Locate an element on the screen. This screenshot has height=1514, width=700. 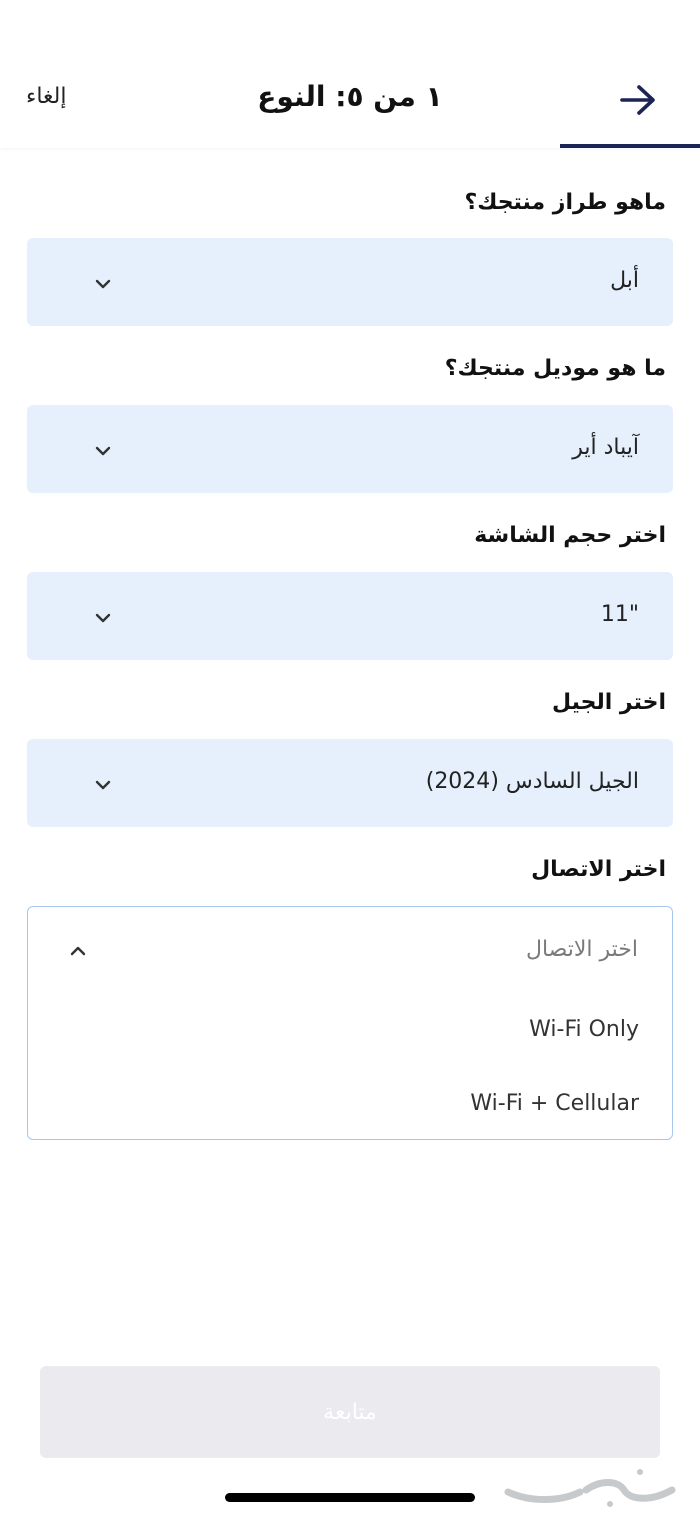
model-select: آيباد أير is located at coordinates (350, 449).